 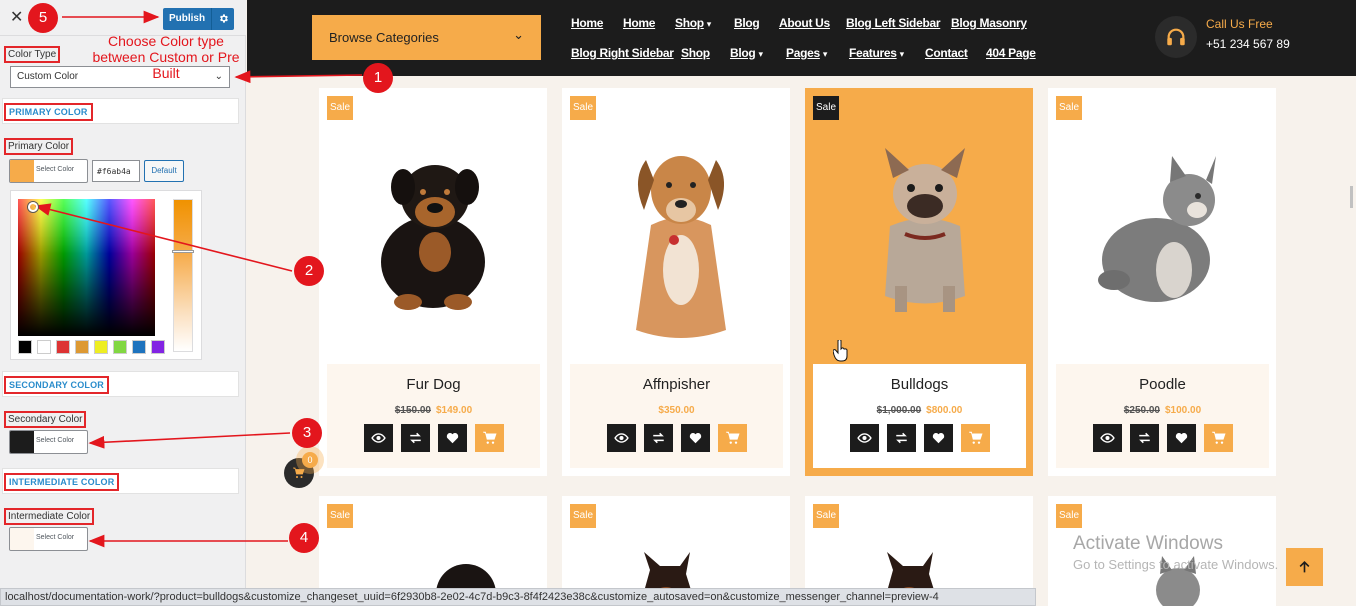 What do you see at coordinates (876, 54) in the screenshot?
I see `nav-features: Features ▾` at bounding box center [876, 54].